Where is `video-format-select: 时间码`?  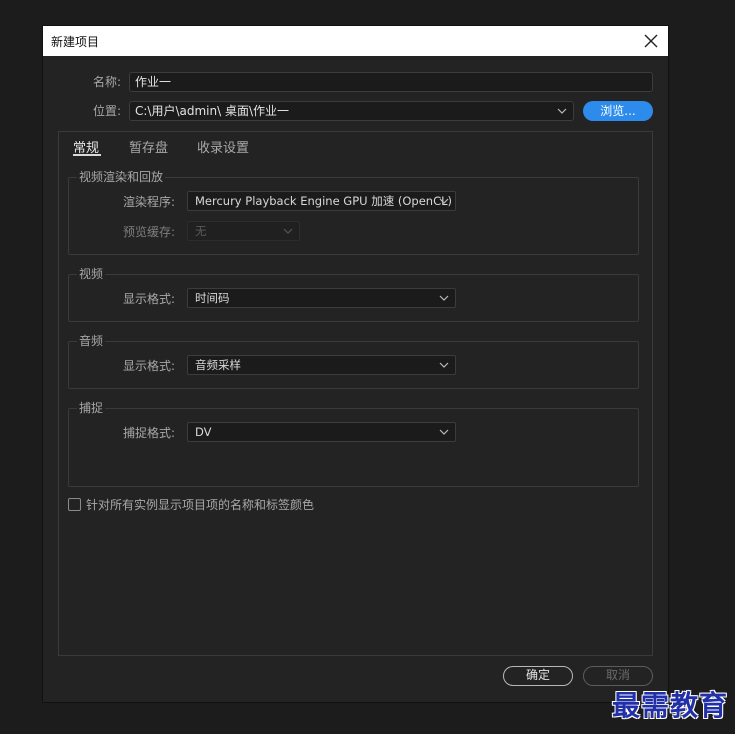 video-format-select: 时间码 is located at coordinates (321, 298).